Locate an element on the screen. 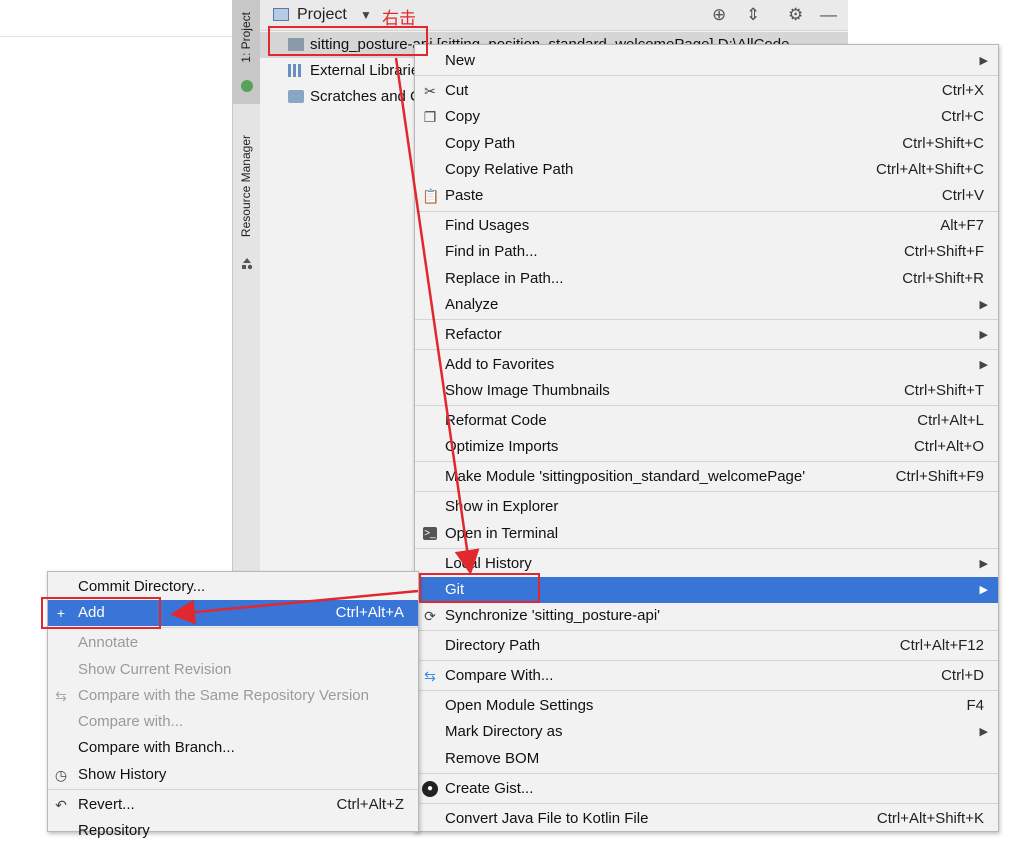 This screenshot has width=1009, height=844. locate-icon: ⊕ is located at coordinates (719, 15).